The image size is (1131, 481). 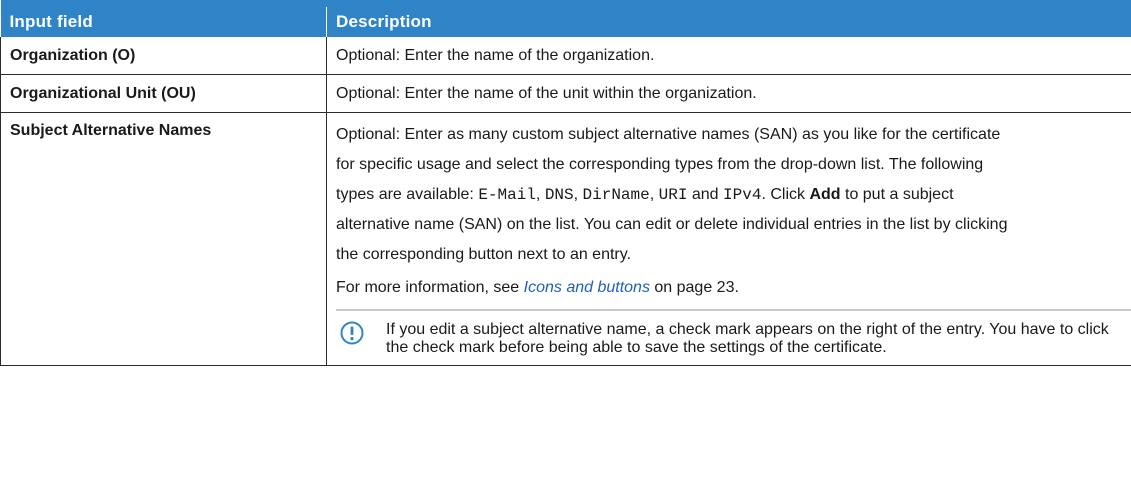 What do you see at coordinates (728, 20) in the screenshot?
I see `column-header-description: Description` at bounding box center [728, 20].